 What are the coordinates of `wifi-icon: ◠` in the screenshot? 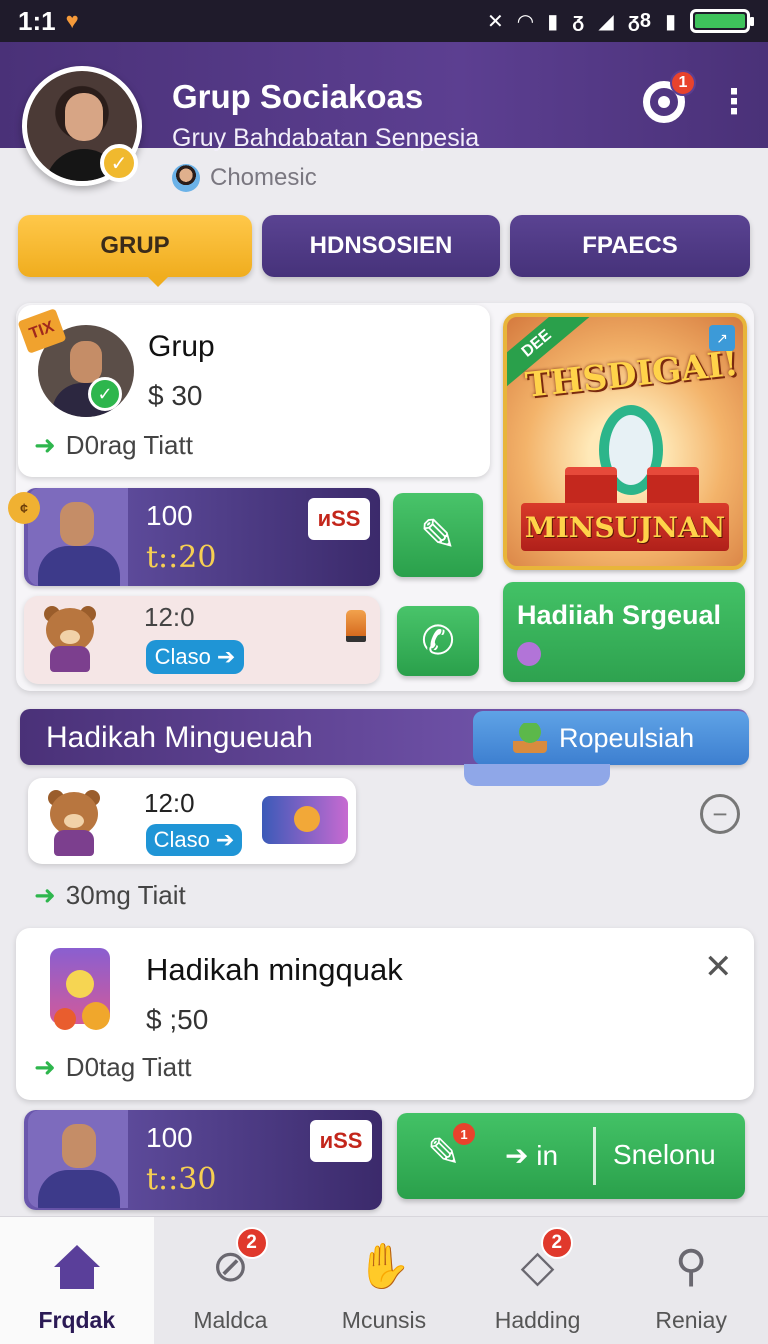 It's located at (525, 21).